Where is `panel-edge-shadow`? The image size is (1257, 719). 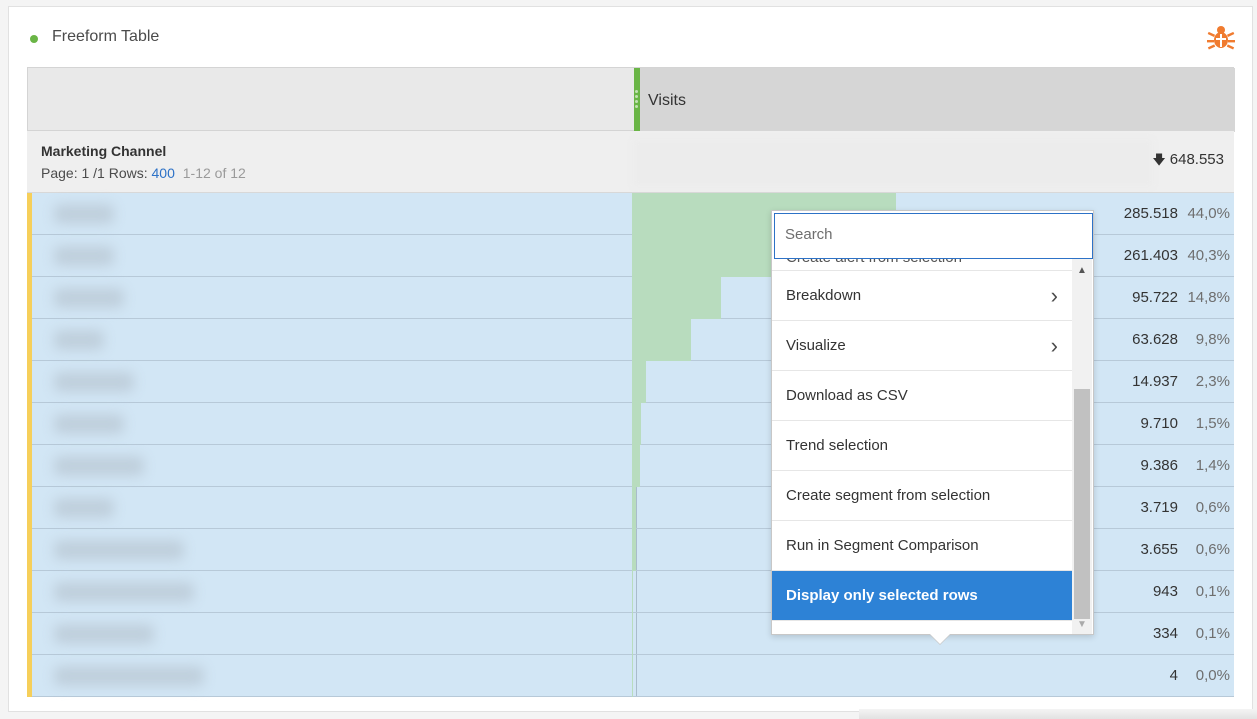 panel-edge-shadow is located at coordinates (1058, 714).